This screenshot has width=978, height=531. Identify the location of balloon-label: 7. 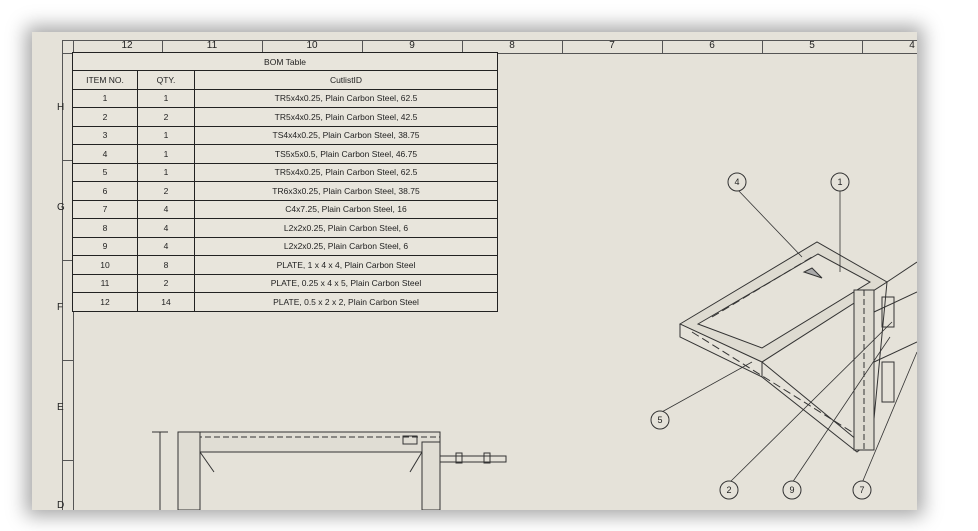
(861, 490).